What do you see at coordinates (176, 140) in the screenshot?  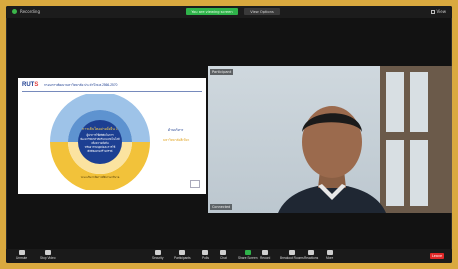 I see `side-label-gold: มหาวิทยาลัยสีเขียว` at bounding box center [176, 140].